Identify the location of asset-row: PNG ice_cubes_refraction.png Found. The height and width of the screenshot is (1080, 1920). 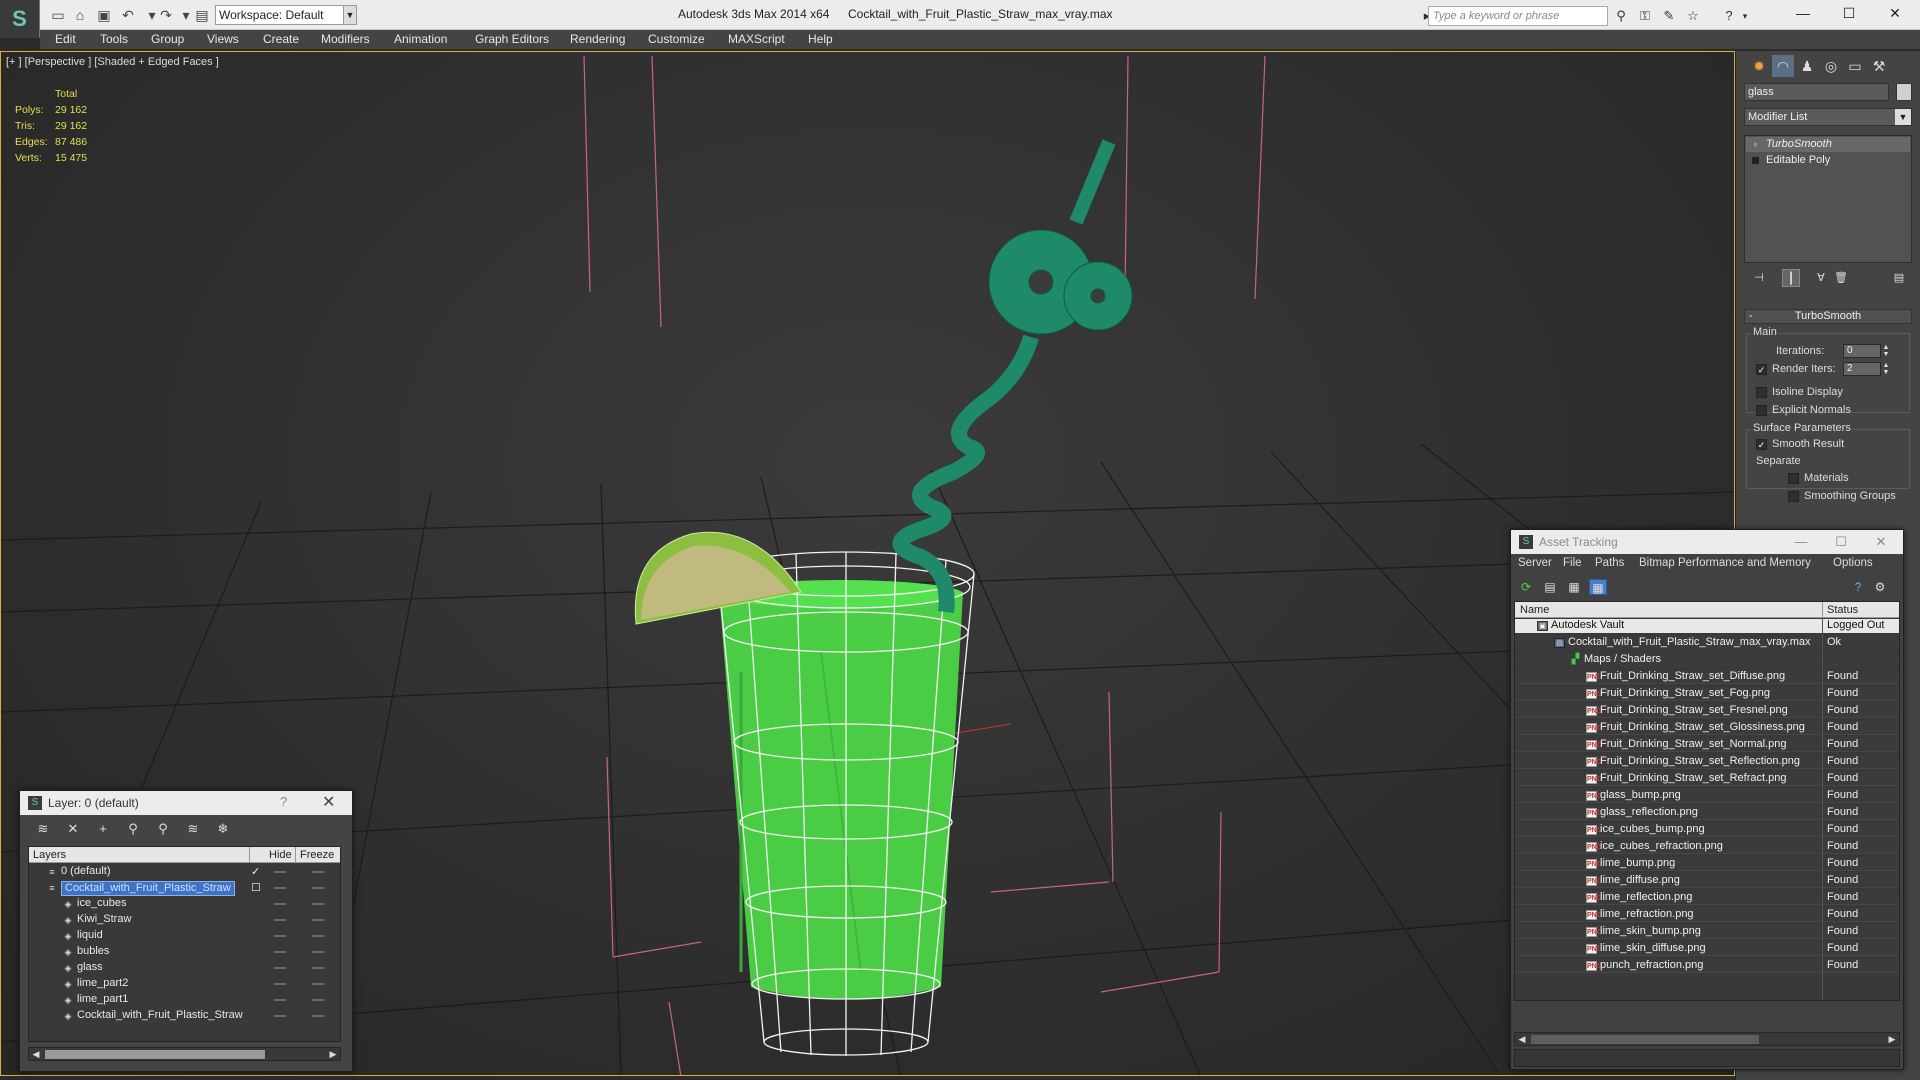
(1707, 847).